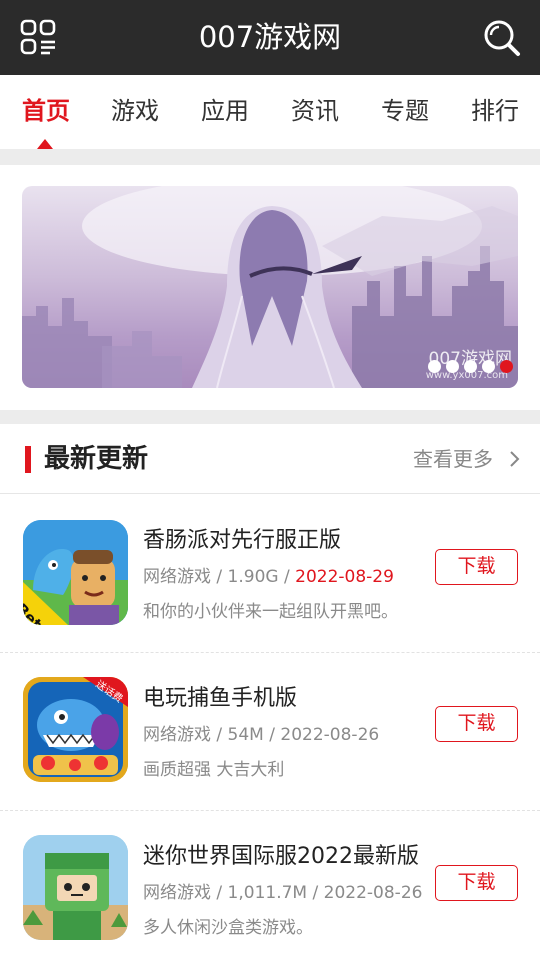 Image resolution: width=540 pixels, height=969 pixels. I want to click on item-description: 和你的小伙伴来一起组队开黑吧。, so click(270, 612).